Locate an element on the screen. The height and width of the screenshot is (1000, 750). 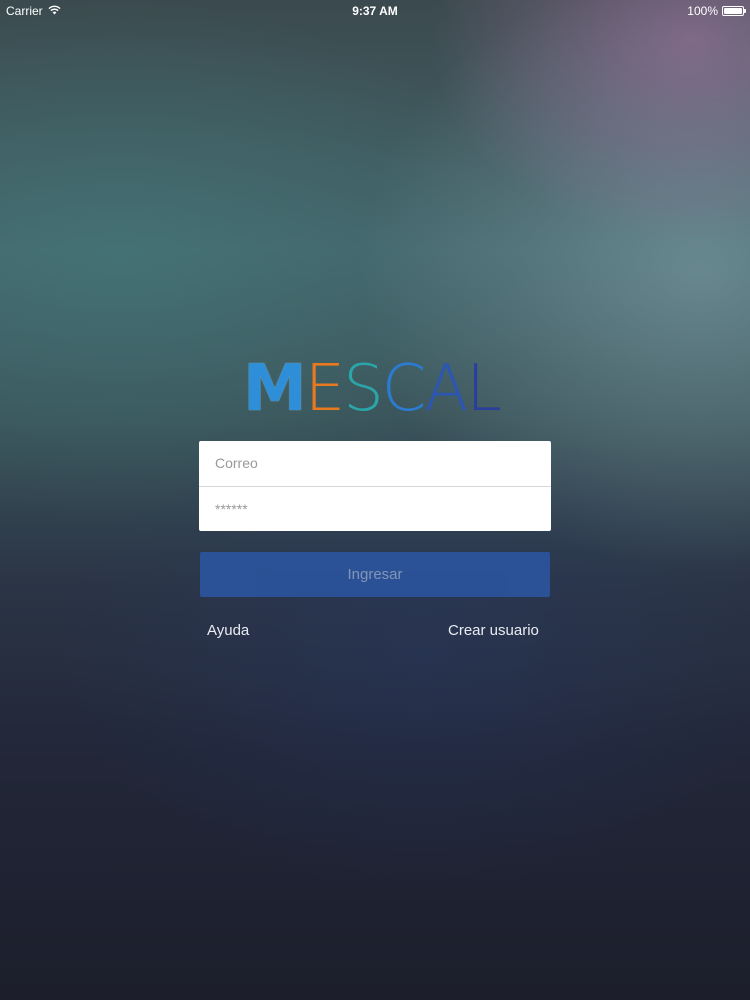
battery-percent: 100% is located at coordinates (702, 11).